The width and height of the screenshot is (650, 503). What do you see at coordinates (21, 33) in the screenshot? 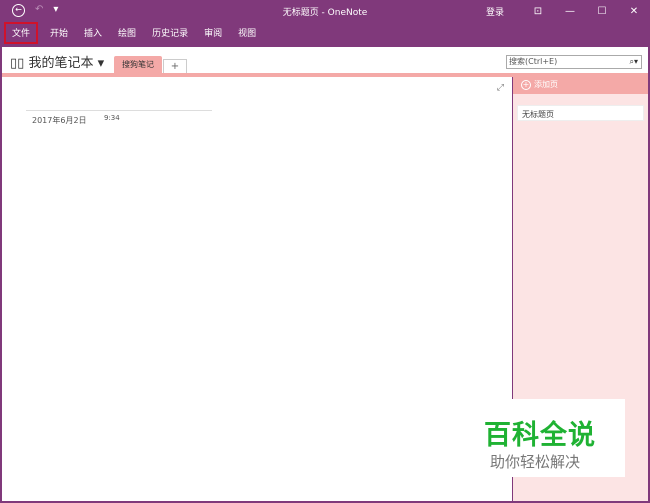
I see `tab-file: 文件` at bounding box center [21, 33].